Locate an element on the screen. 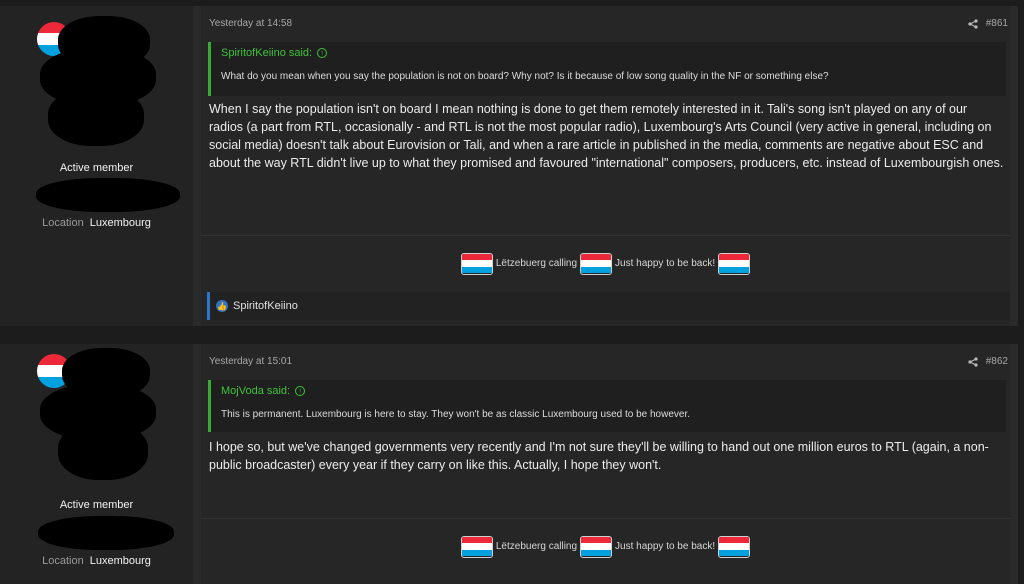 The height and width of the screenshot is (584, 1024). post-number: #861 is located at coordinates (997, 23).